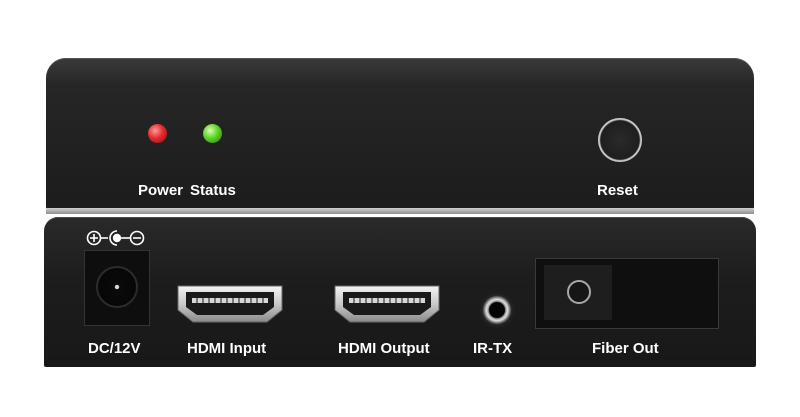 The width and height of the screenshot is (800, 417). Describe the element at coordinates (617, 190) in the screenshot. I see `reset-label: Reset` at that location.